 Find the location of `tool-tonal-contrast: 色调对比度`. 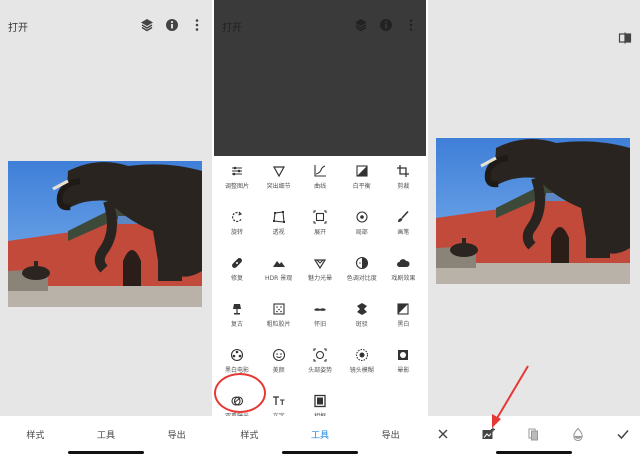

tool-tonal-contrast: 色调对比度 is located at coordinates (362, 272).